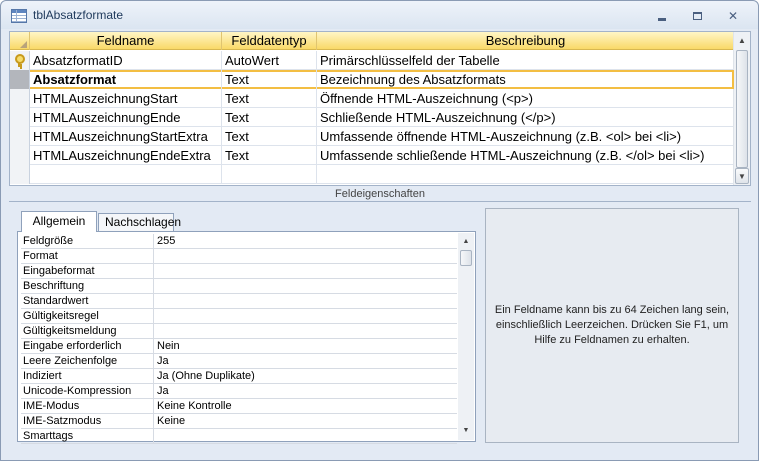 The height and width of the screenshot is (461, 759). What do you see at coordinates (126, 117) in the screenshot?
I see `field-name-cell: HTMLAuszeichnungEnde` at bounding box center [126, 117].